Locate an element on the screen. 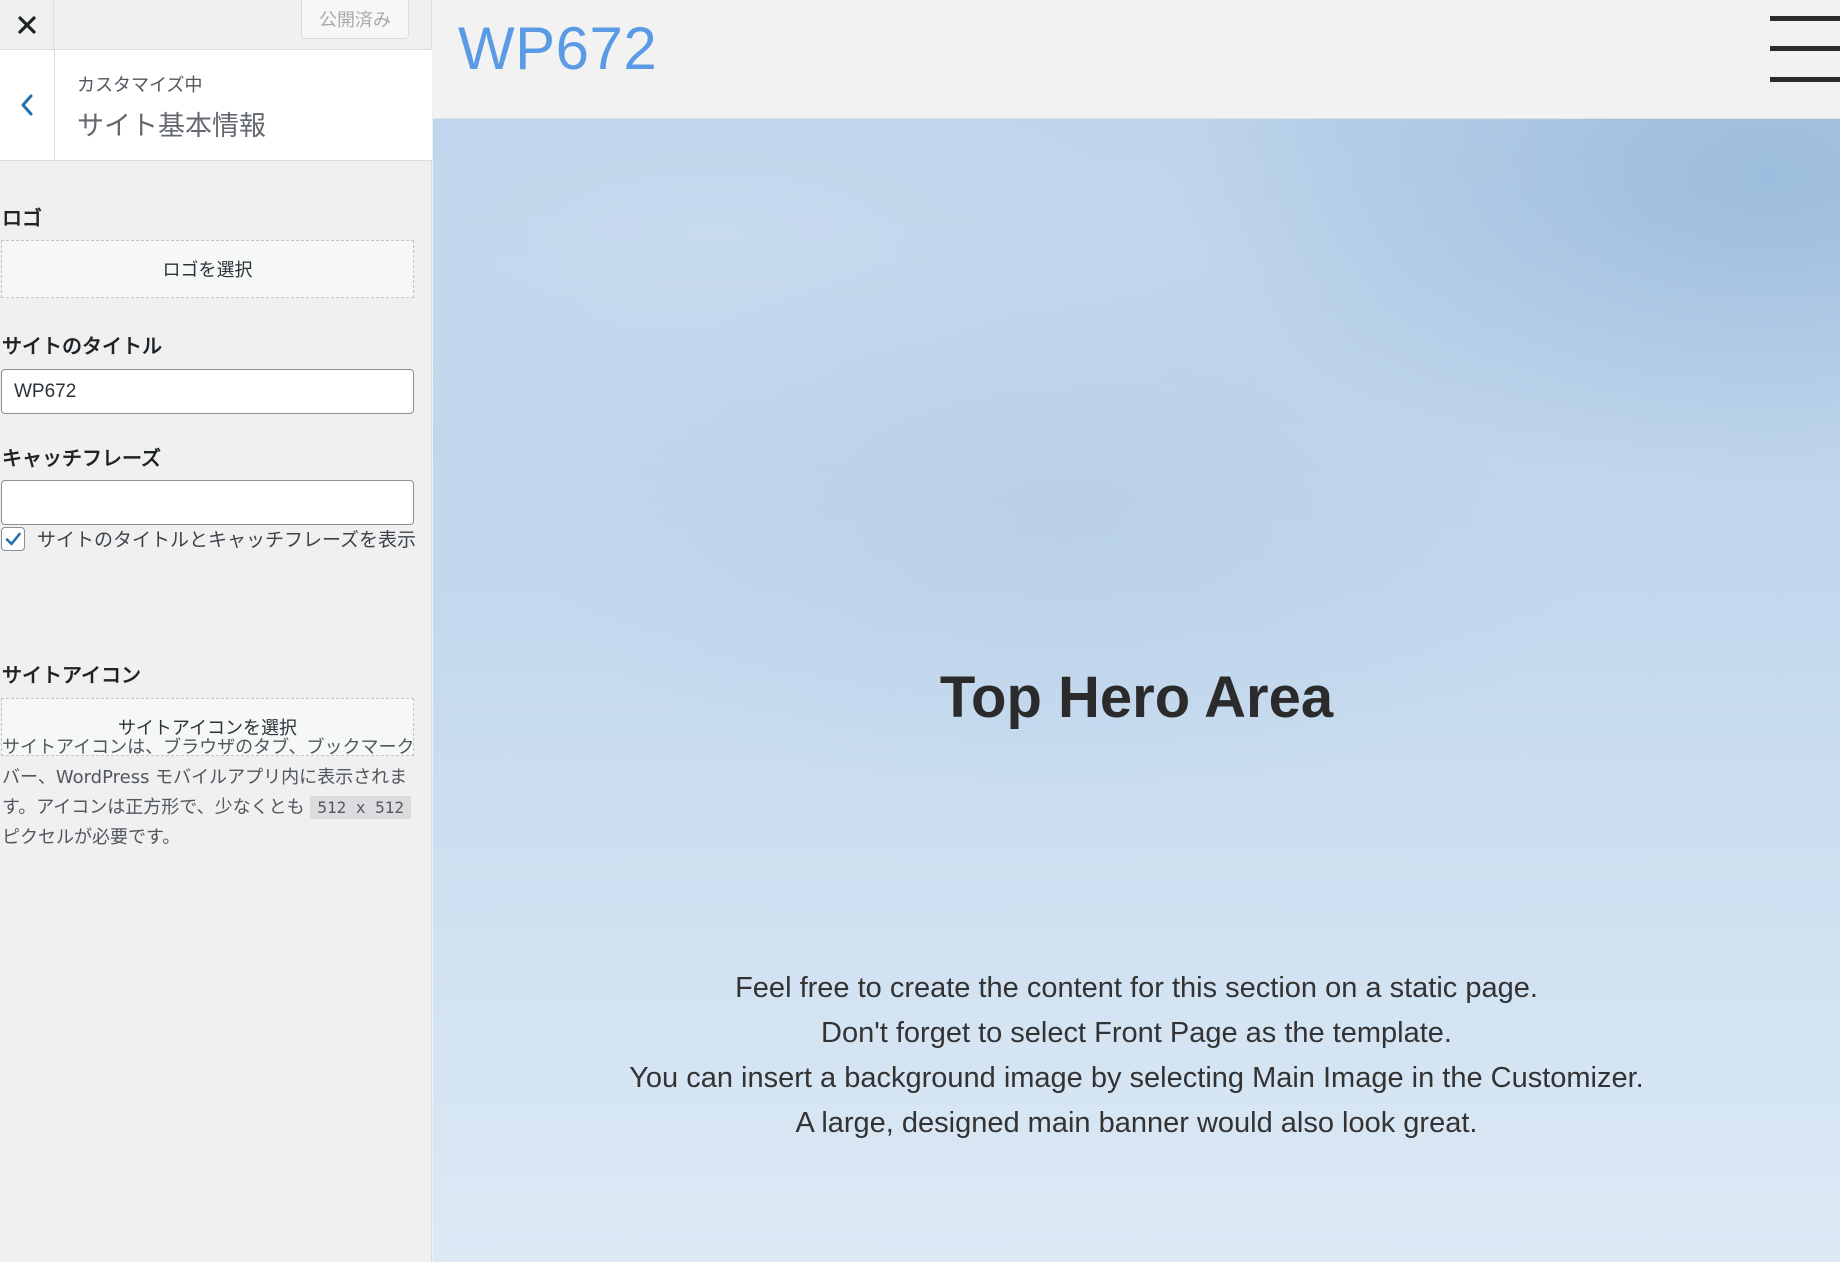 Image resolution: width=1840 pixels, height=1262 pixels. customizer-topbar: 公開済み is located at coordinates (216, 25).